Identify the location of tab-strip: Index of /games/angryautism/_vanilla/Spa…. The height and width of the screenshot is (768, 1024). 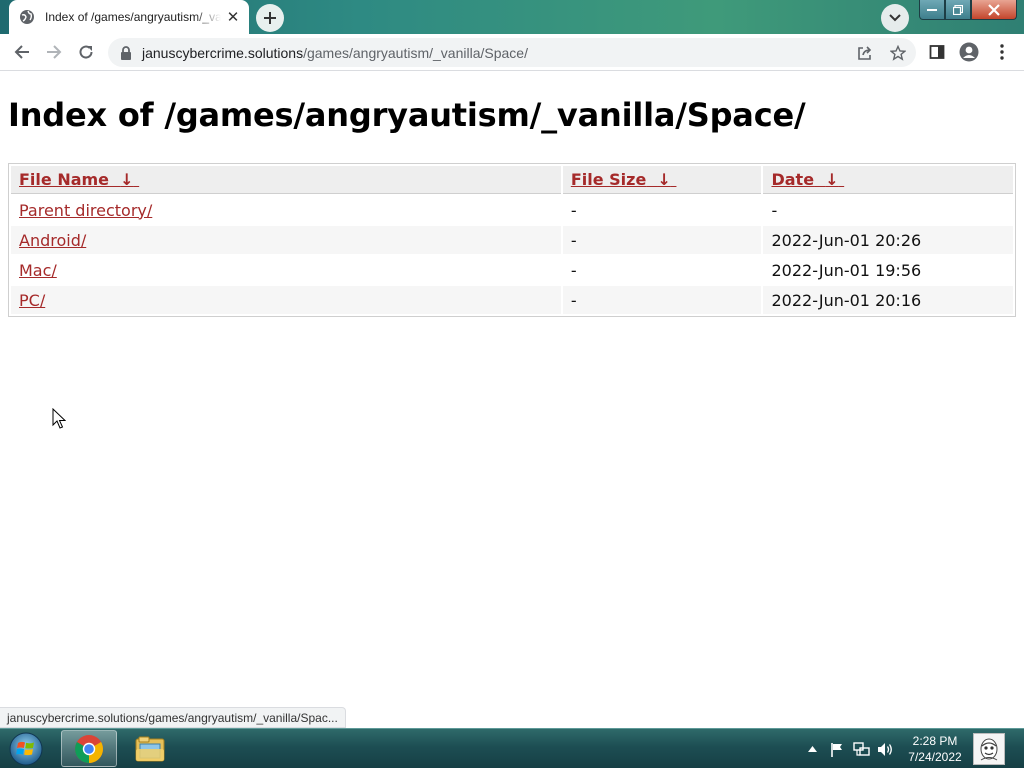
(512, 17).